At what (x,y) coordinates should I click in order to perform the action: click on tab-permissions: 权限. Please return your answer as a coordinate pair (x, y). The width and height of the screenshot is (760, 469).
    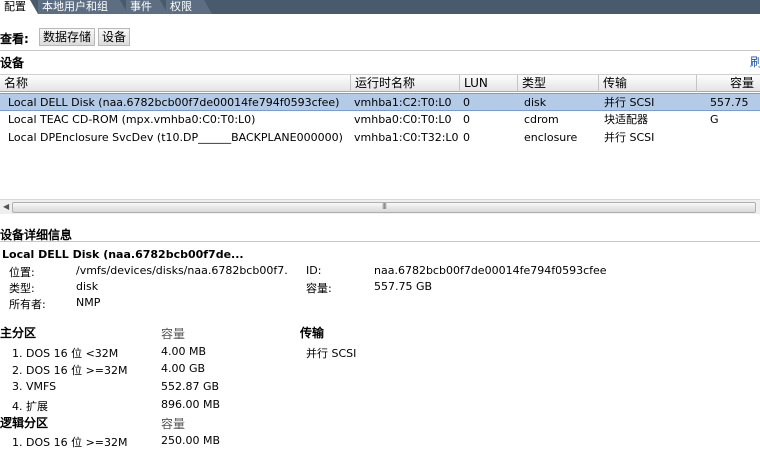
    Looking at the image, I should click on (189, 7).